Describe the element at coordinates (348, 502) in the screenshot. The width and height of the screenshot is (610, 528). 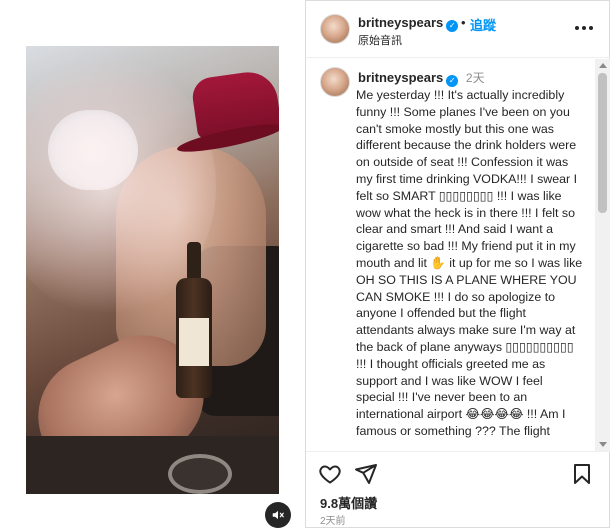
I see `likes-count: 9.8萬個讚` at that location.